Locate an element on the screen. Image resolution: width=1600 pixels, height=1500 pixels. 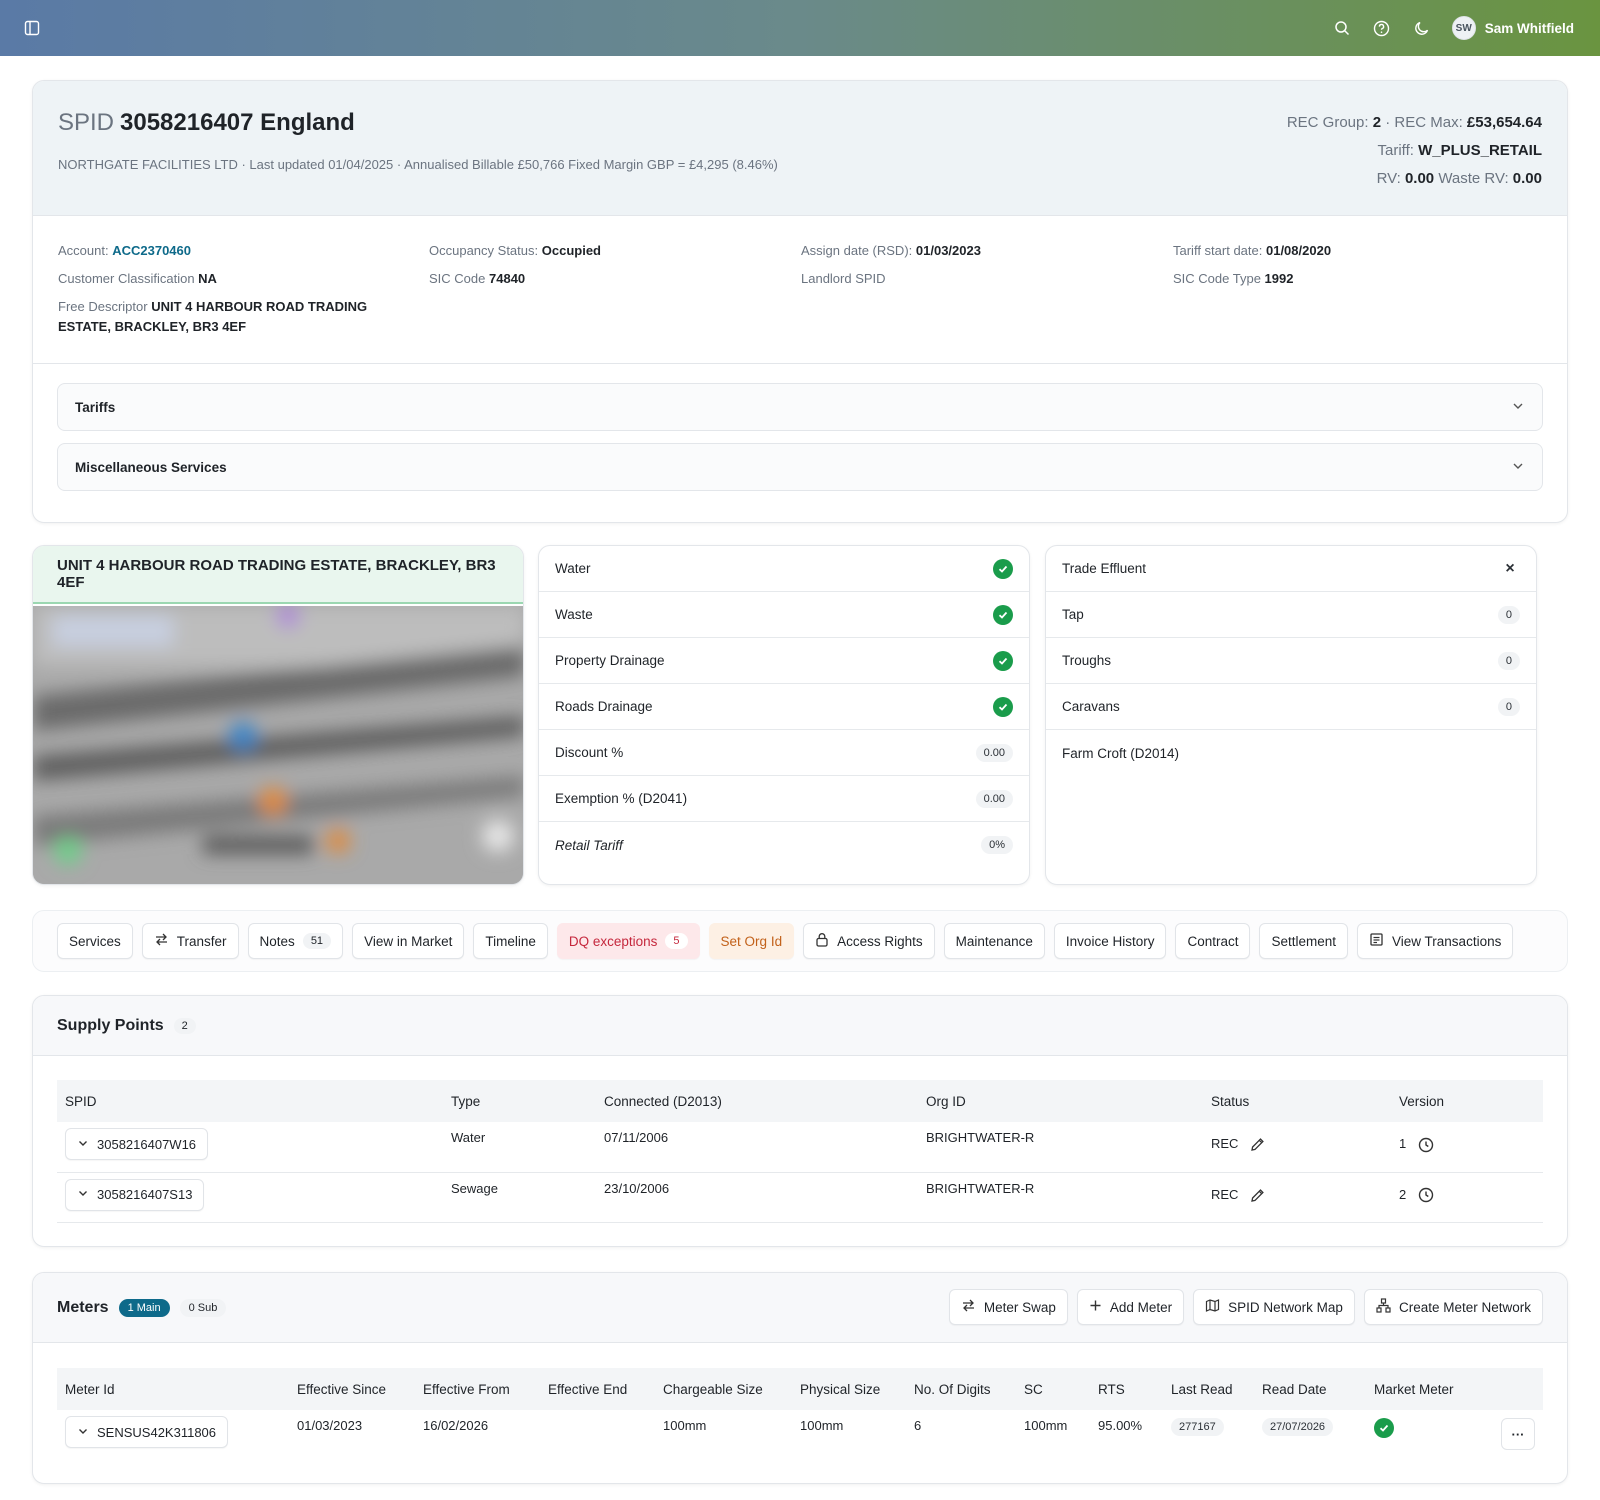
sic-code-value: 74840 is located at coordinates (507, 278).